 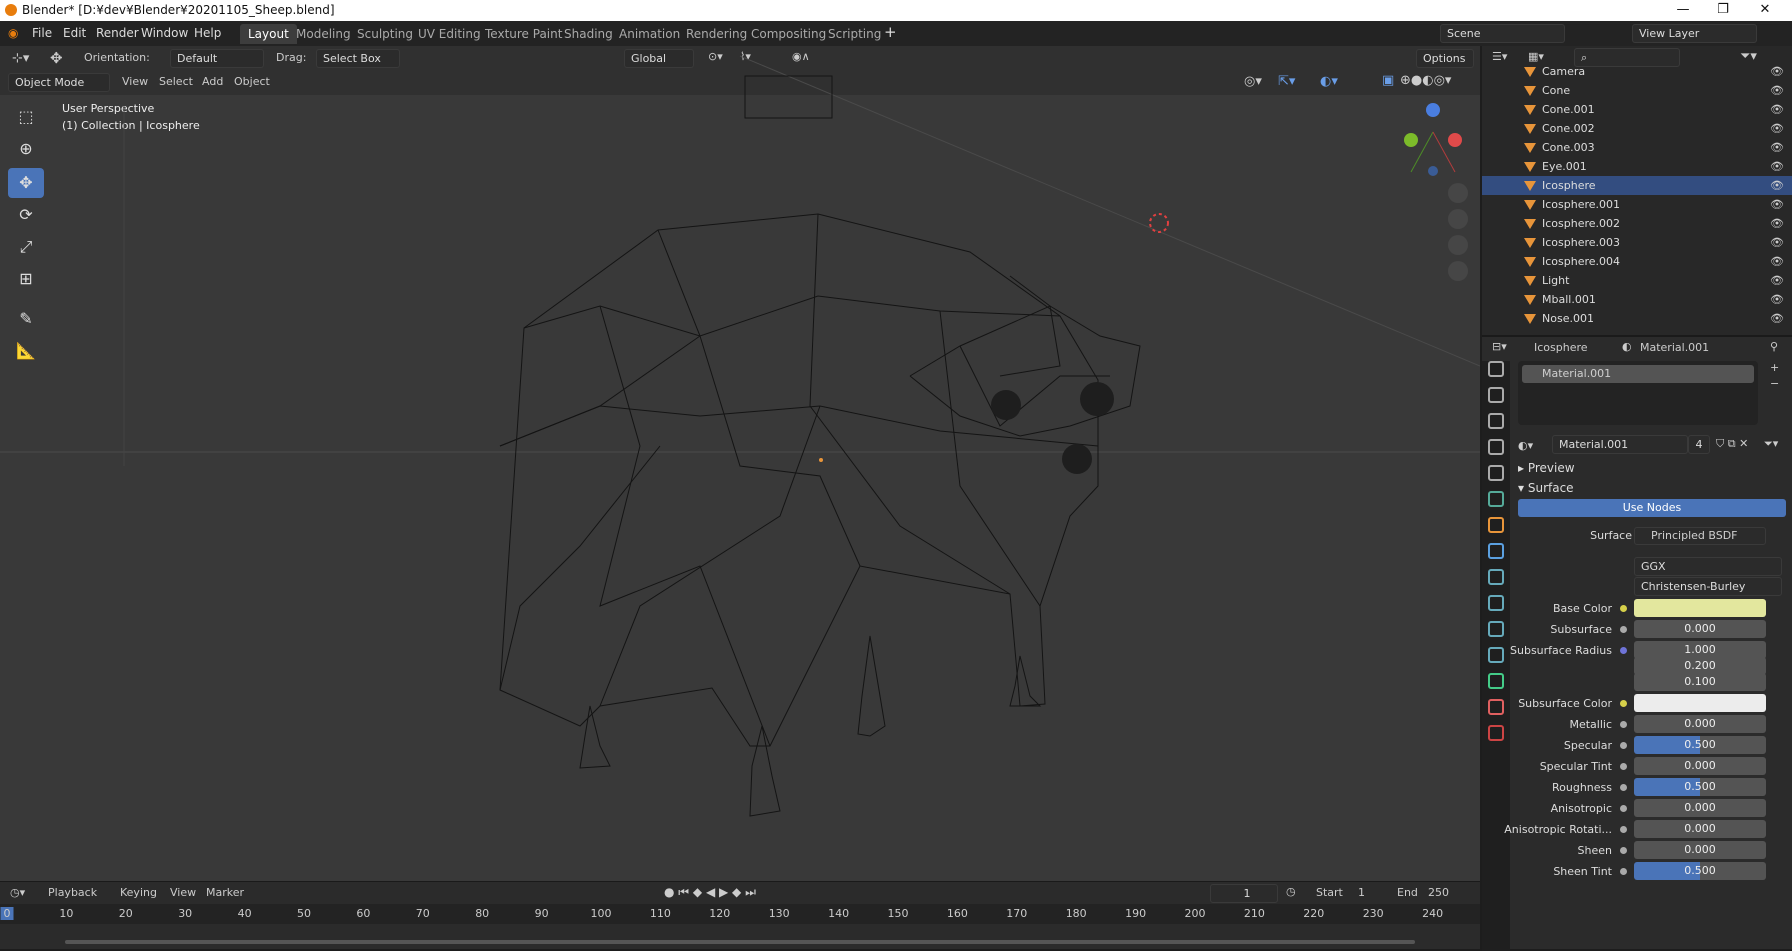 I want to click on add-workspace-icon: +, so click(x=890, y=32).